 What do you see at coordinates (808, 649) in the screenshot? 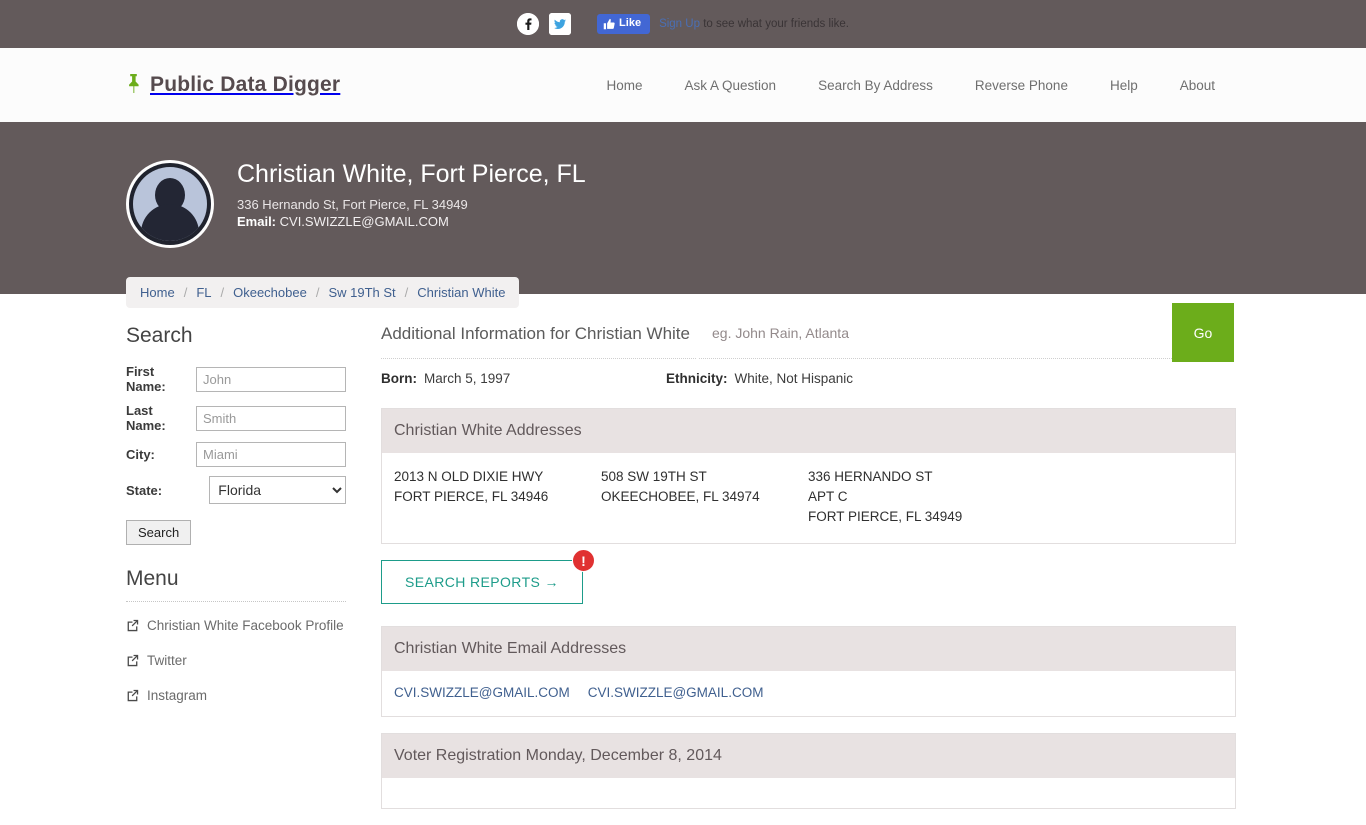
I see `emails-panel-heading: Christian White Email Addresses` at bounding box center [808, 649].